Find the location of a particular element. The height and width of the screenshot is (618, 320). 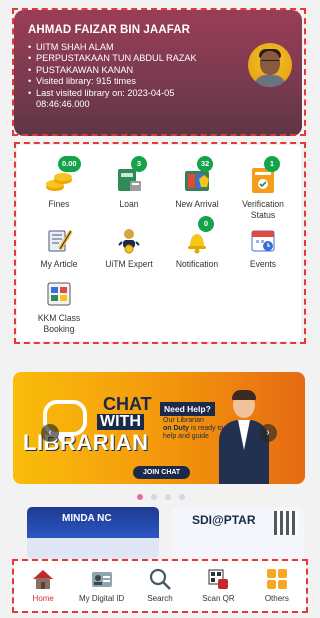

qr-code-icon is located at coordinates (286, 523).